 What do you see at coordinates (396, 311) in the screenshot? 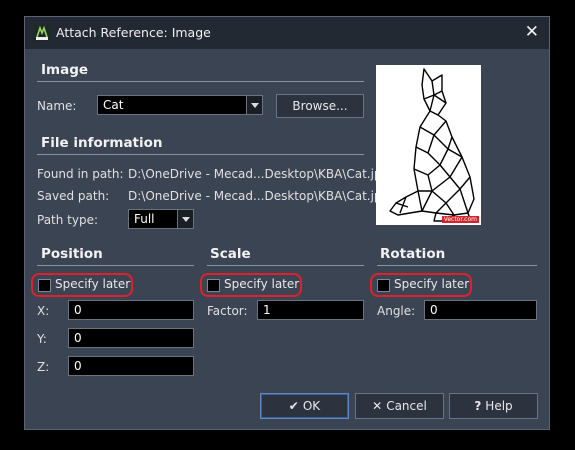
I see `angle-label: Angle:` at bounding box center [396, 311].